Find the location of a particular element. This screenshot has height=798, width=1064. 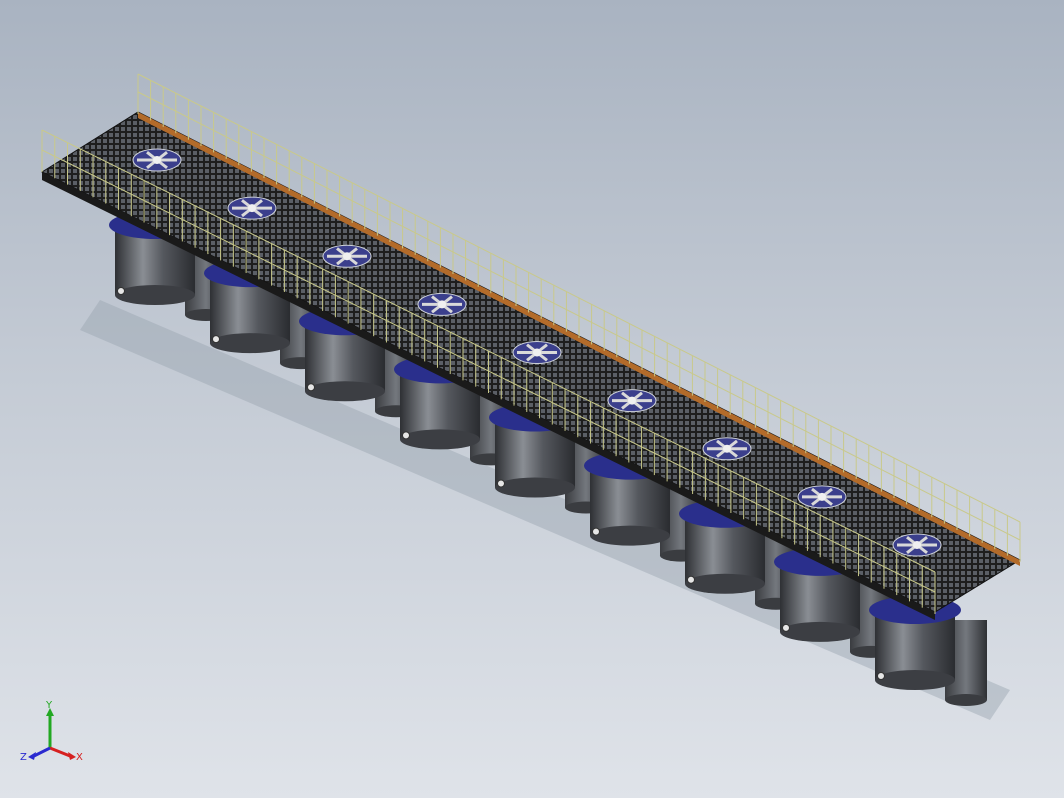

x-axis-arrow is located at coordinates (60, 752).